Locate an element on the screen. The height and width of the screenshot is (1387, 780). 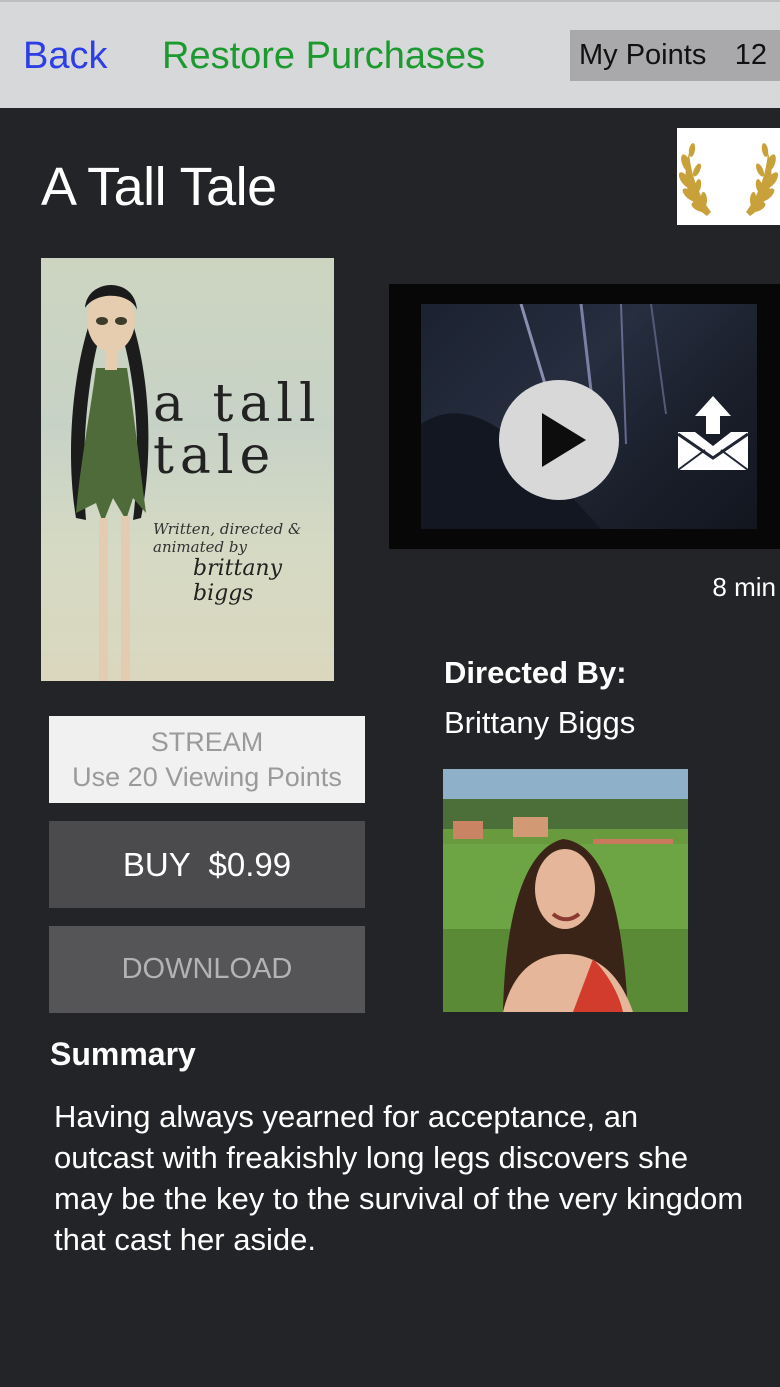
buy-button: BUY $0.99 is located at coordinates (207, 864).